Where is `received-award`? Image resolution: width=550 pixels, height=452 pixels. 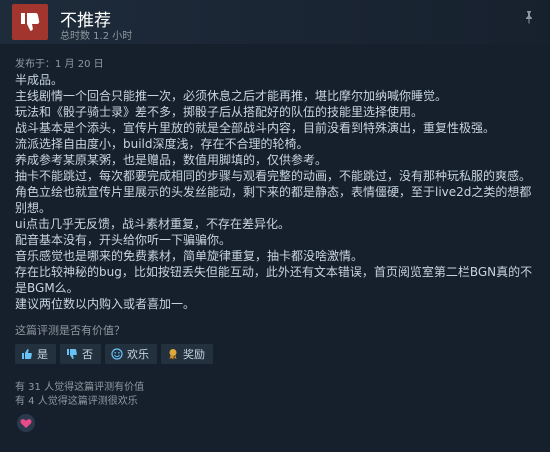 received-award is located at coordinates (26, 423).